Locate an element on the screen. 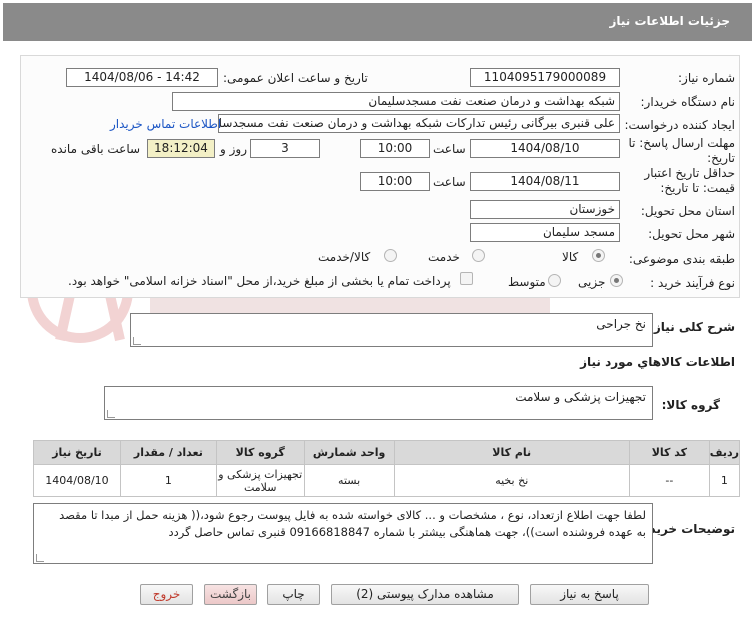 This screenshot has width=755, height=622. deadline-date-field: 1404/08/10 is located at coordinates (545, 148).